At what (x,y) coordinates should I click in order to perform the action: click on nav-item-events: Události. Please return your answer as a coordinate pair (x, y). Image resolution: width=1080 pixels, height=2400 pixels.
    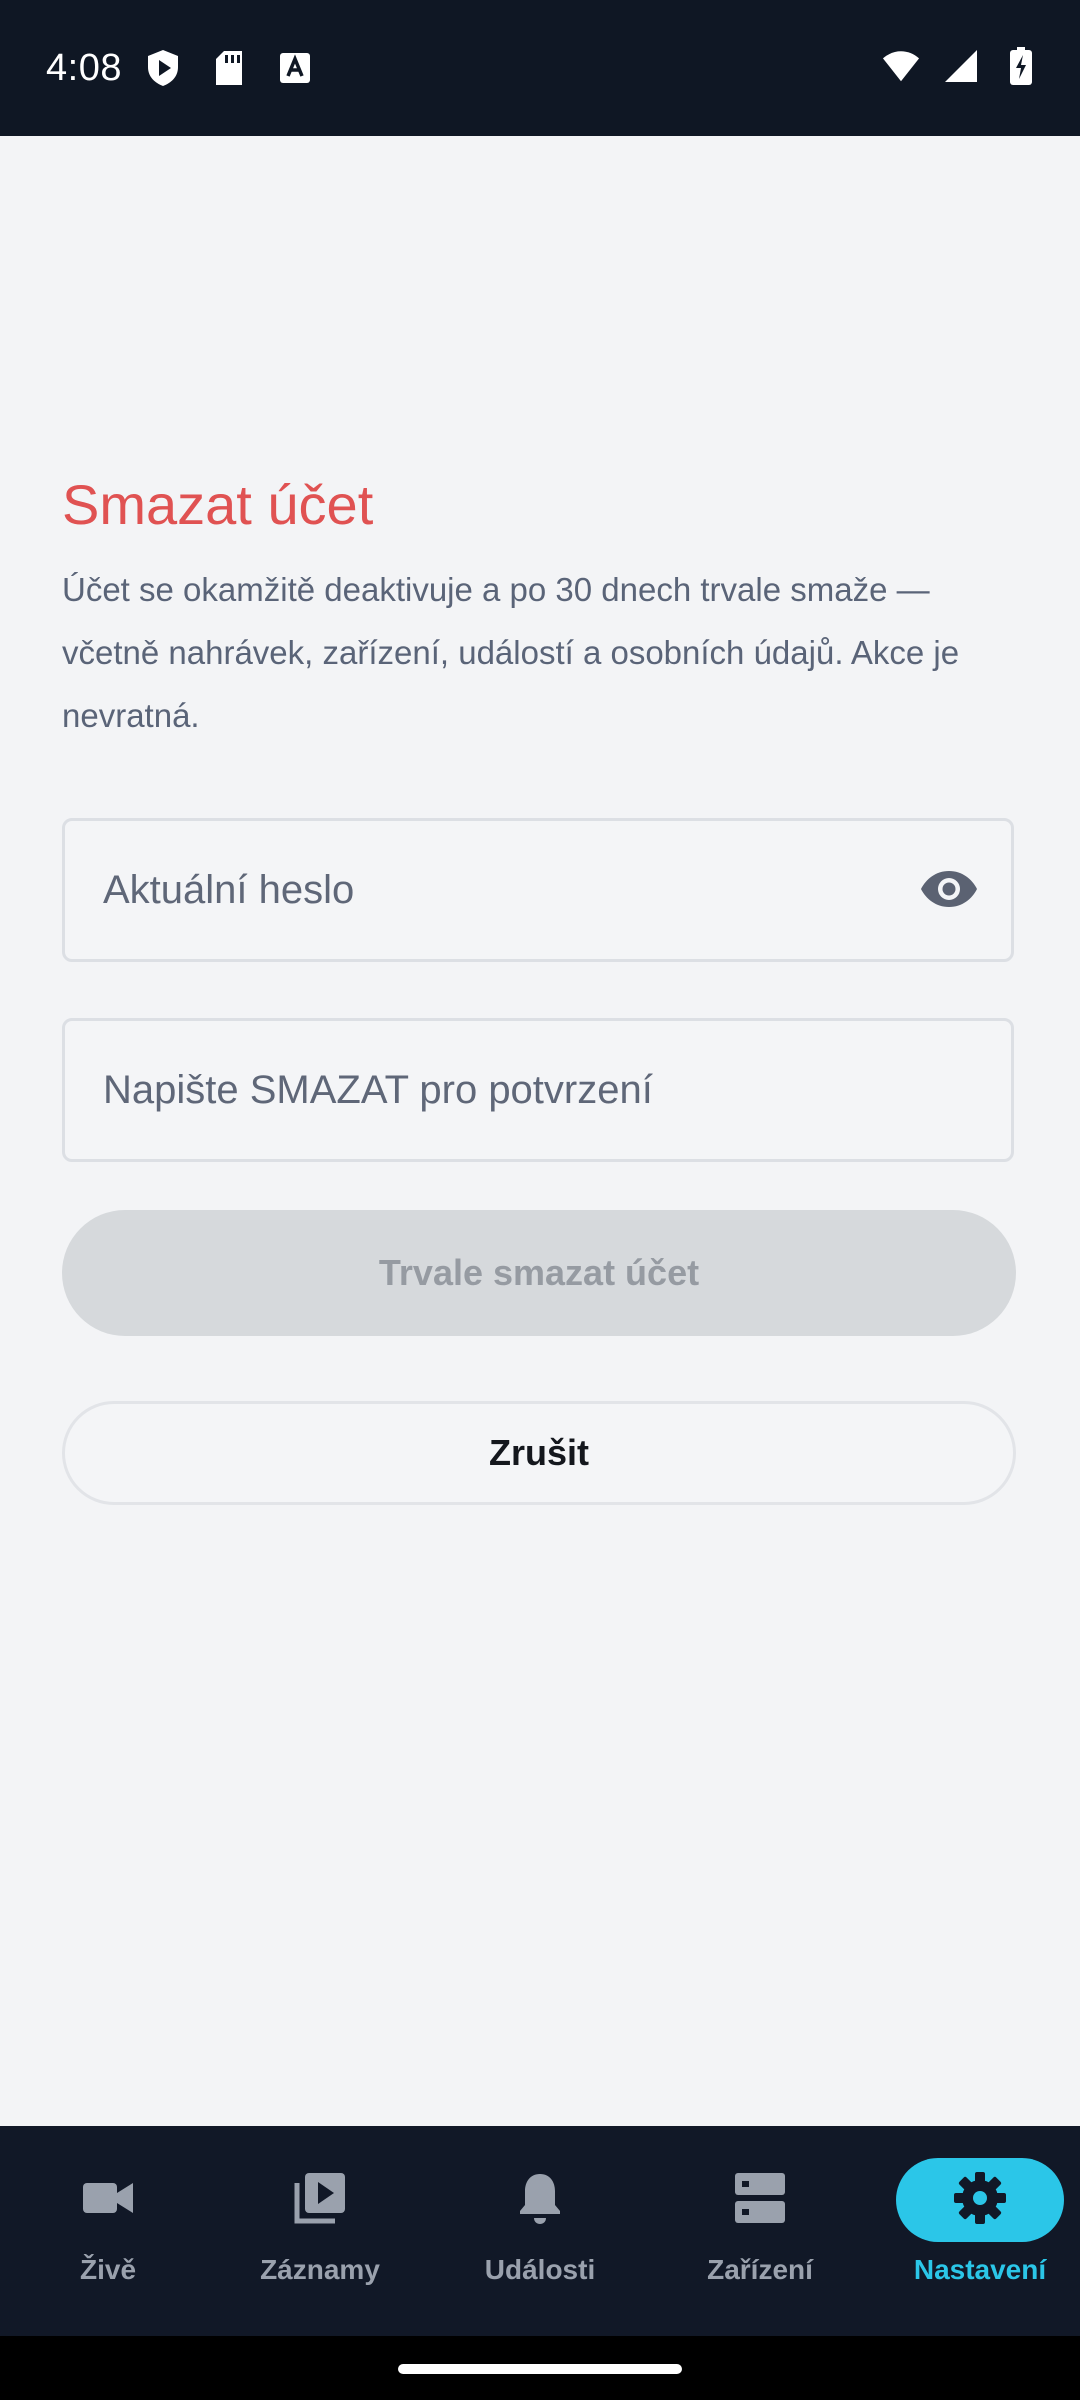
    Looking at the image, I should click on (540, 2231).